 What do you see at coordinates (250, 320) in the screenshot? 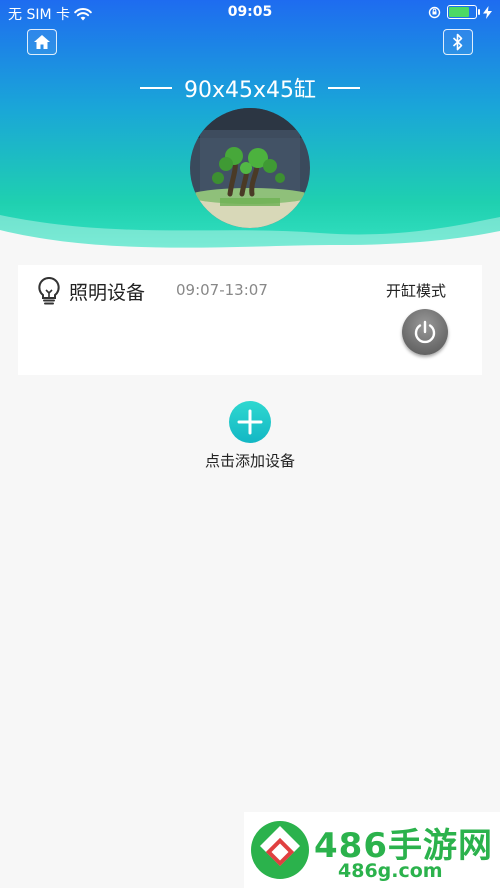
I see `device-card: 照明设备 09:07-13:07 开缸模式` at bounding box center [250, 320].